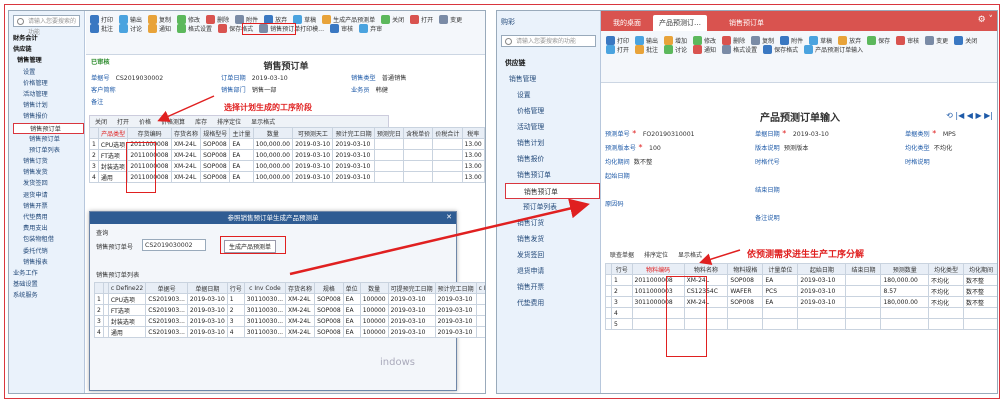 This screenshot has width=1004, height=403. Describe the element at coordinates (439, 237) in the screenshot. I see `arrow-to-forecast-window` at that location.